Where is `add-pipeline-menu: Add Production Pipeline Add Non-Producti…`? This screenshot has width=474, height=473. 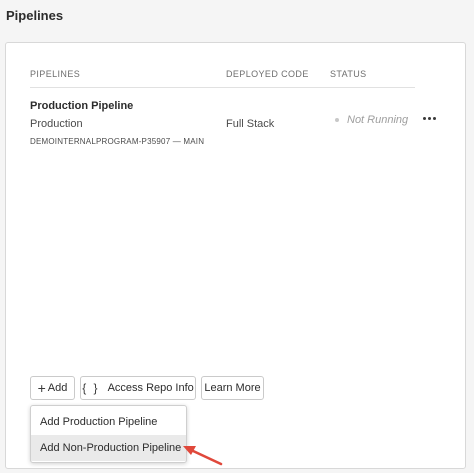
add-pipeline-menu: Add Production Pipeline Add Non-Producti… is located at coordinates (108, 434).